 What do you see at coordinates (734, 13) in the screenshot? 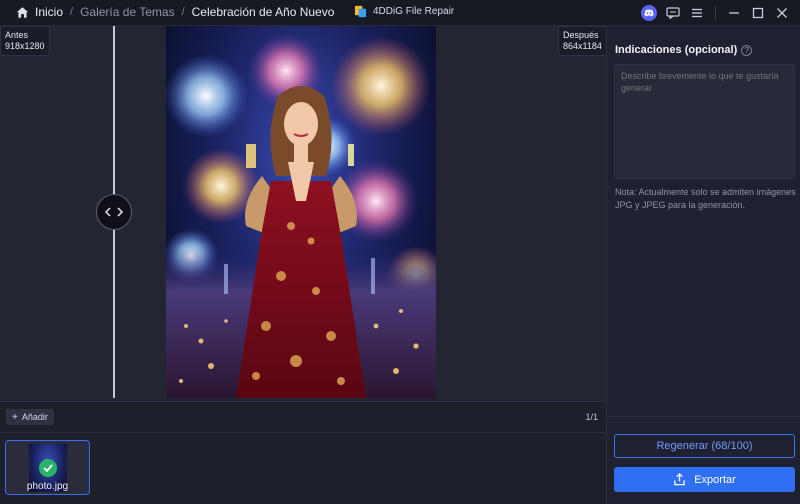
I see `minimize-icon` at bounding box center [734, 13].